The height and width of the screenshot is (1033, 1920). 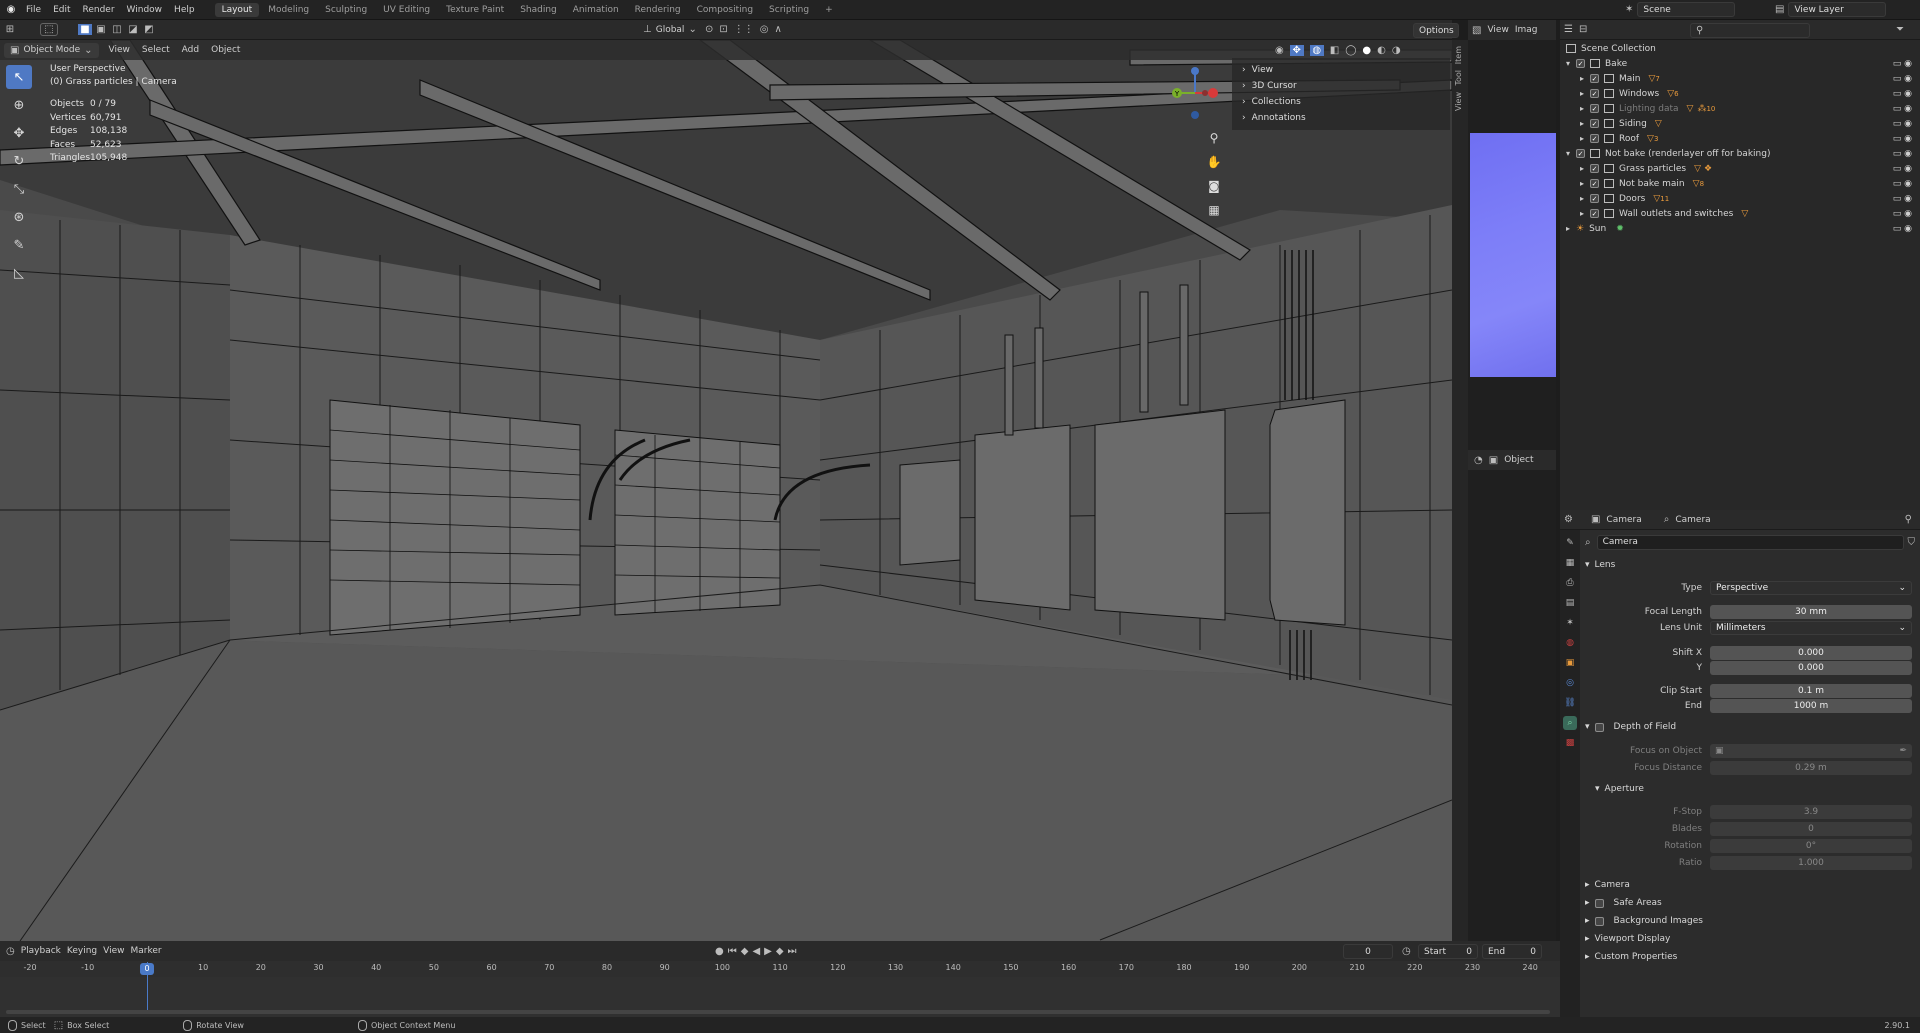 What do you see at coordinates (1458, 101) in the screenshot?
I see `tab-view: View` at bounding box center [1458, 101].